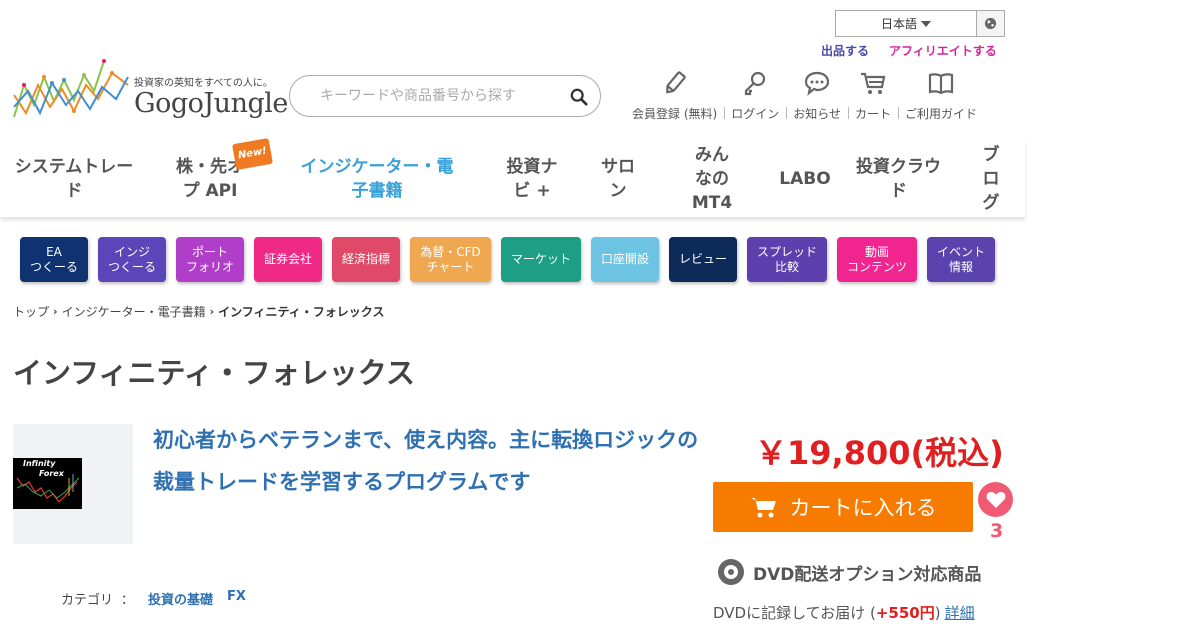  Describe the element at coordinates (618, 178) in the screenshot. I see `nav-salon: サロン` at that location.